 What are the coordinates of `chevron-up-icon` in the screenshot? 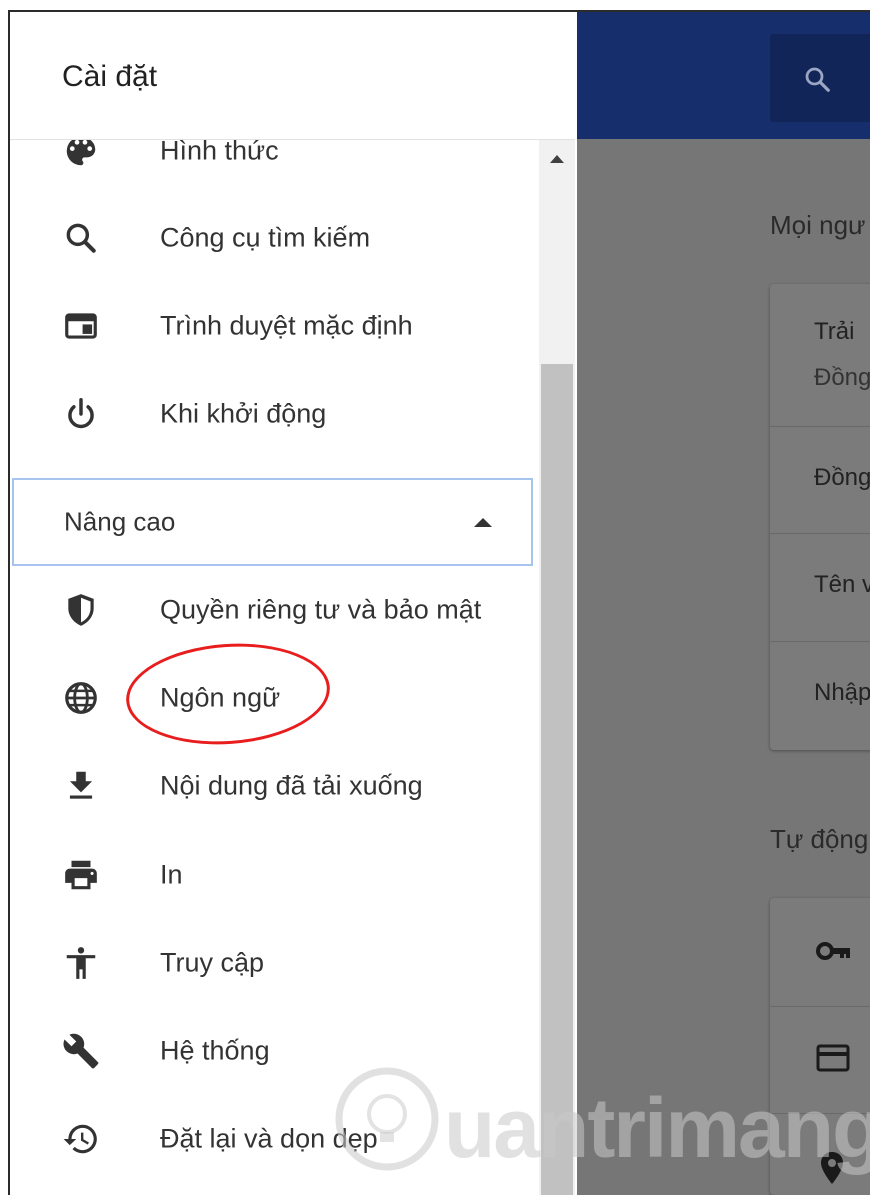 It's located at (483, 522).